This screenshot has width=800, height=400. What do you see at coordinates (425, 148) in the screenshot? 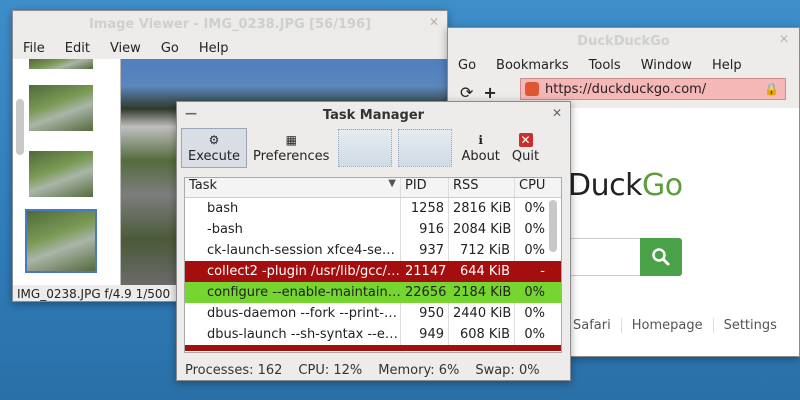
I see `memory-graph` at bounding box center [425, 148].